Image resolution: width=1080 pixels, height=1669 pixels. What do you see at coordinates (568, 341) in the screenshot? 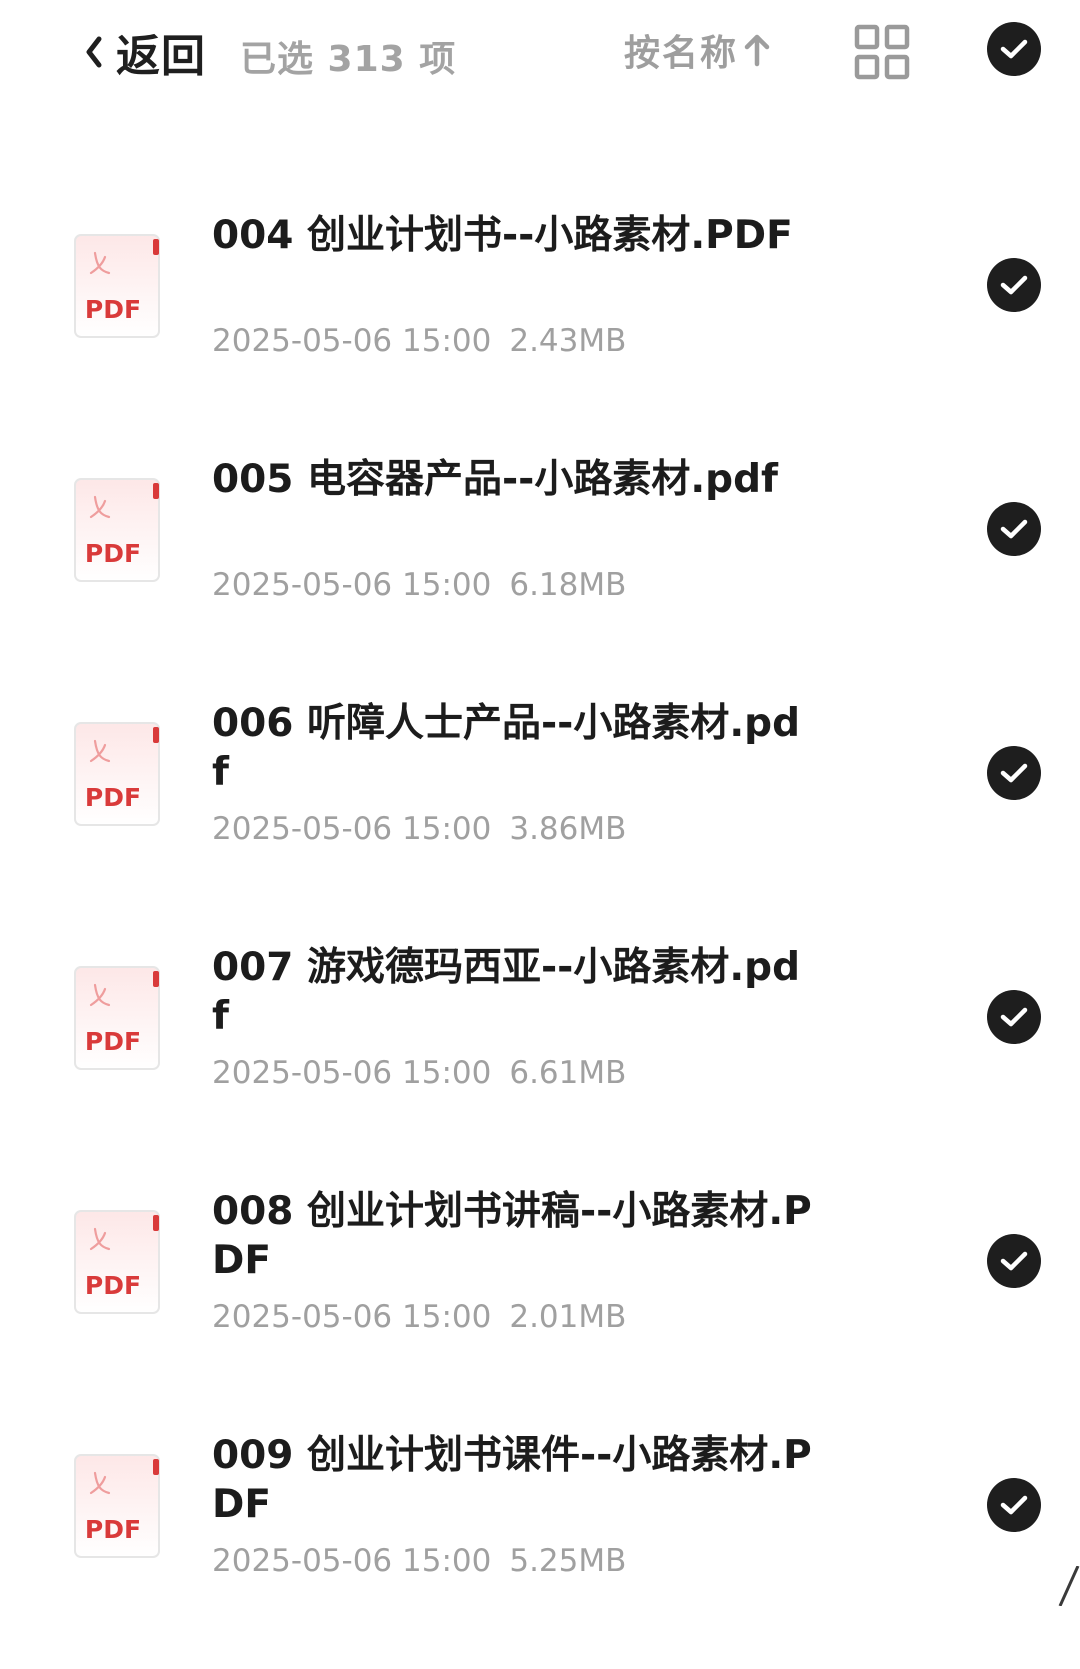
I see `file-size: 2.43MB` at bounding box center [568, 341].